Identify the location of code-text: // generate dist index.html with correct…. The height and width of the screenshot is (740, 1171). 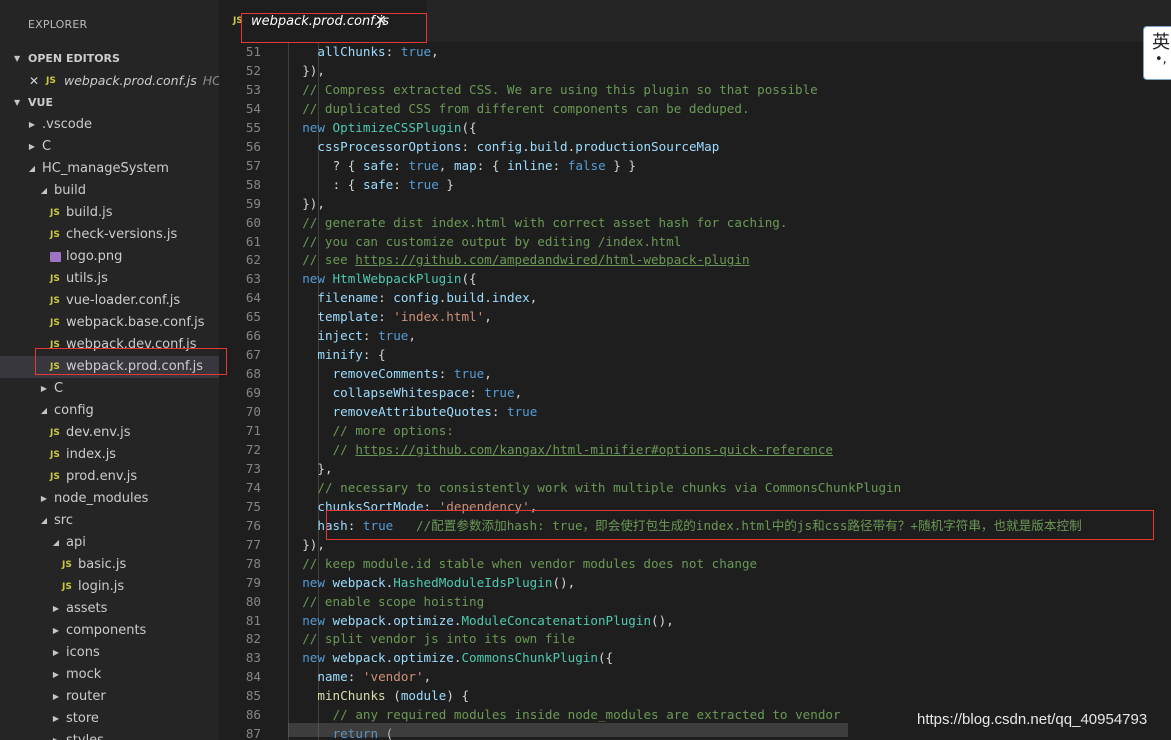
(544, 222).